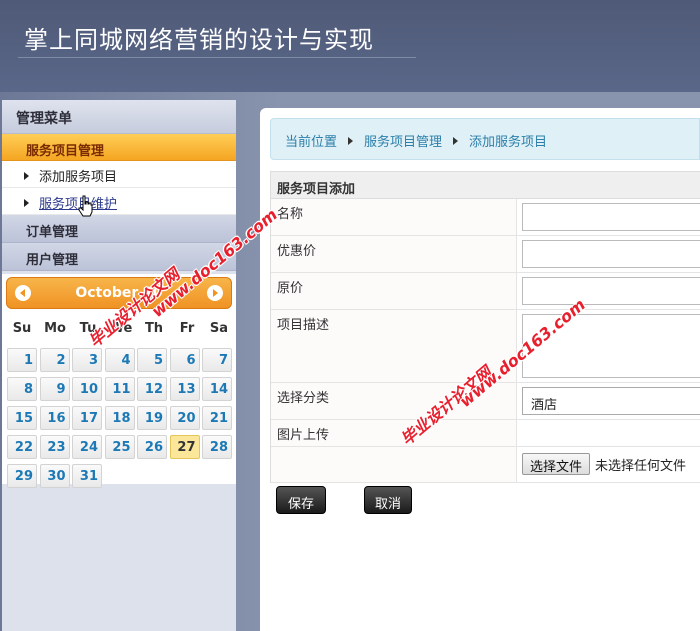 The height and width of the screenshot is (631, 700). I want to click on cancel-button: 取消, so click(388, 500).